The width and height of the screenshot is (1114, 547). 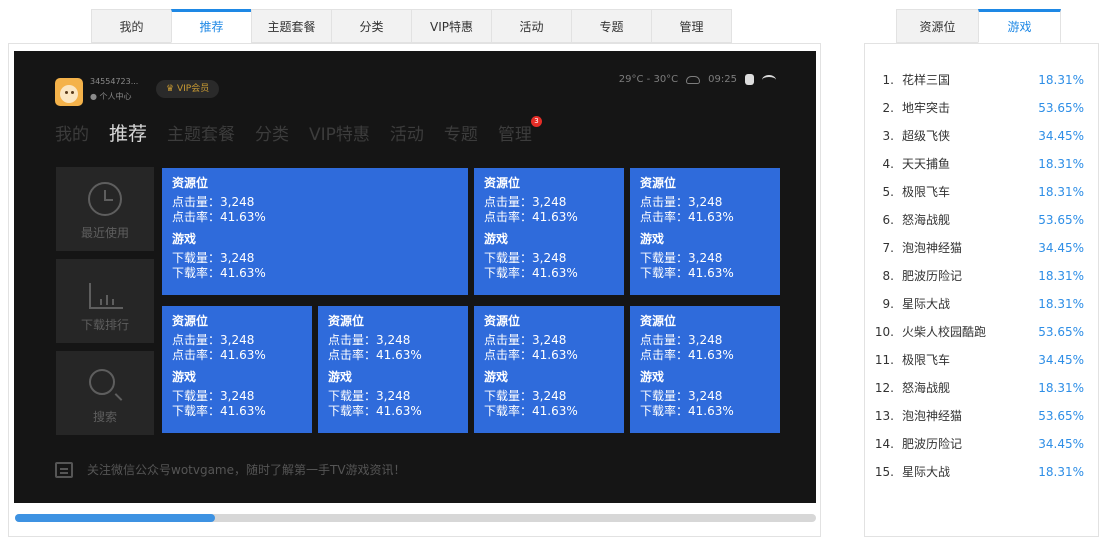 I want to click on list-item: 9. 星际大战 18.31%, so click(x=979, y=308).